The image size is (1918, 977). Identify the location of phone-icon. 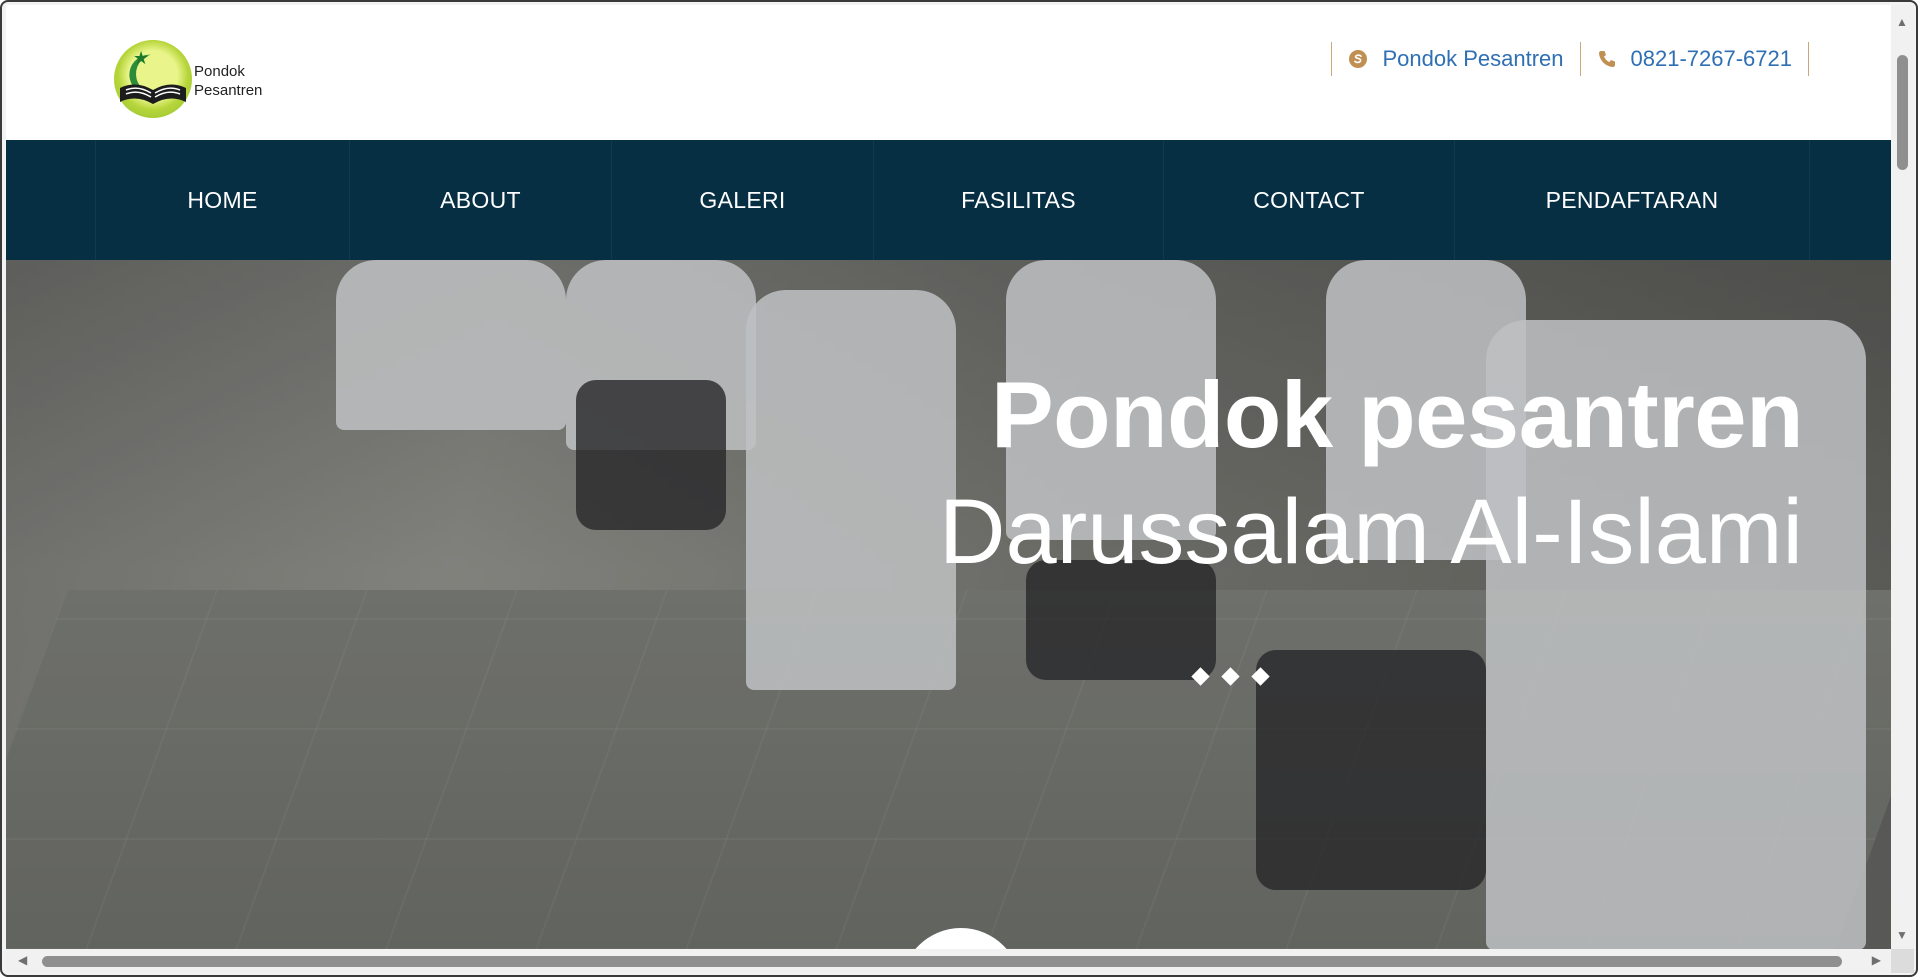
(1607, 59).